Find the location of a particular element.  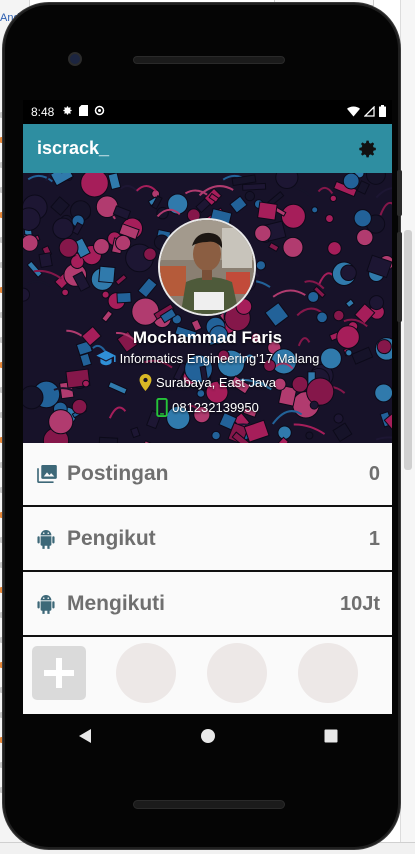

profile-name: Mochammad Faris is located at coordinates (207, 337).